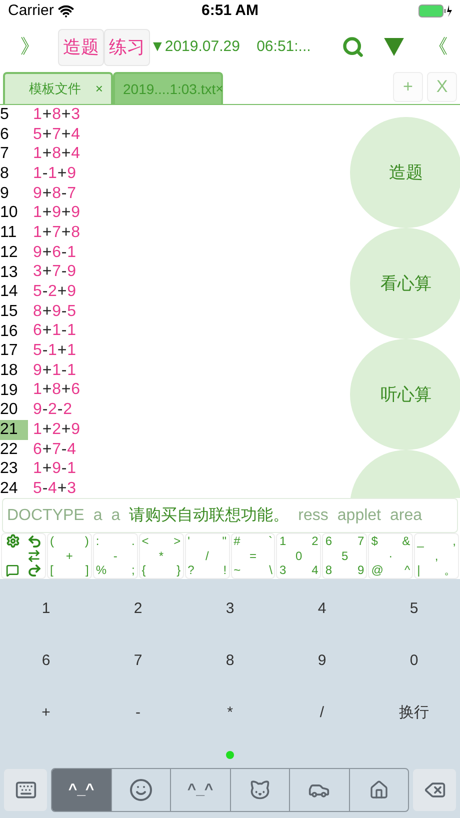 The image size is (460, 818). I want to click on line-number: 5, so click(5, 115).